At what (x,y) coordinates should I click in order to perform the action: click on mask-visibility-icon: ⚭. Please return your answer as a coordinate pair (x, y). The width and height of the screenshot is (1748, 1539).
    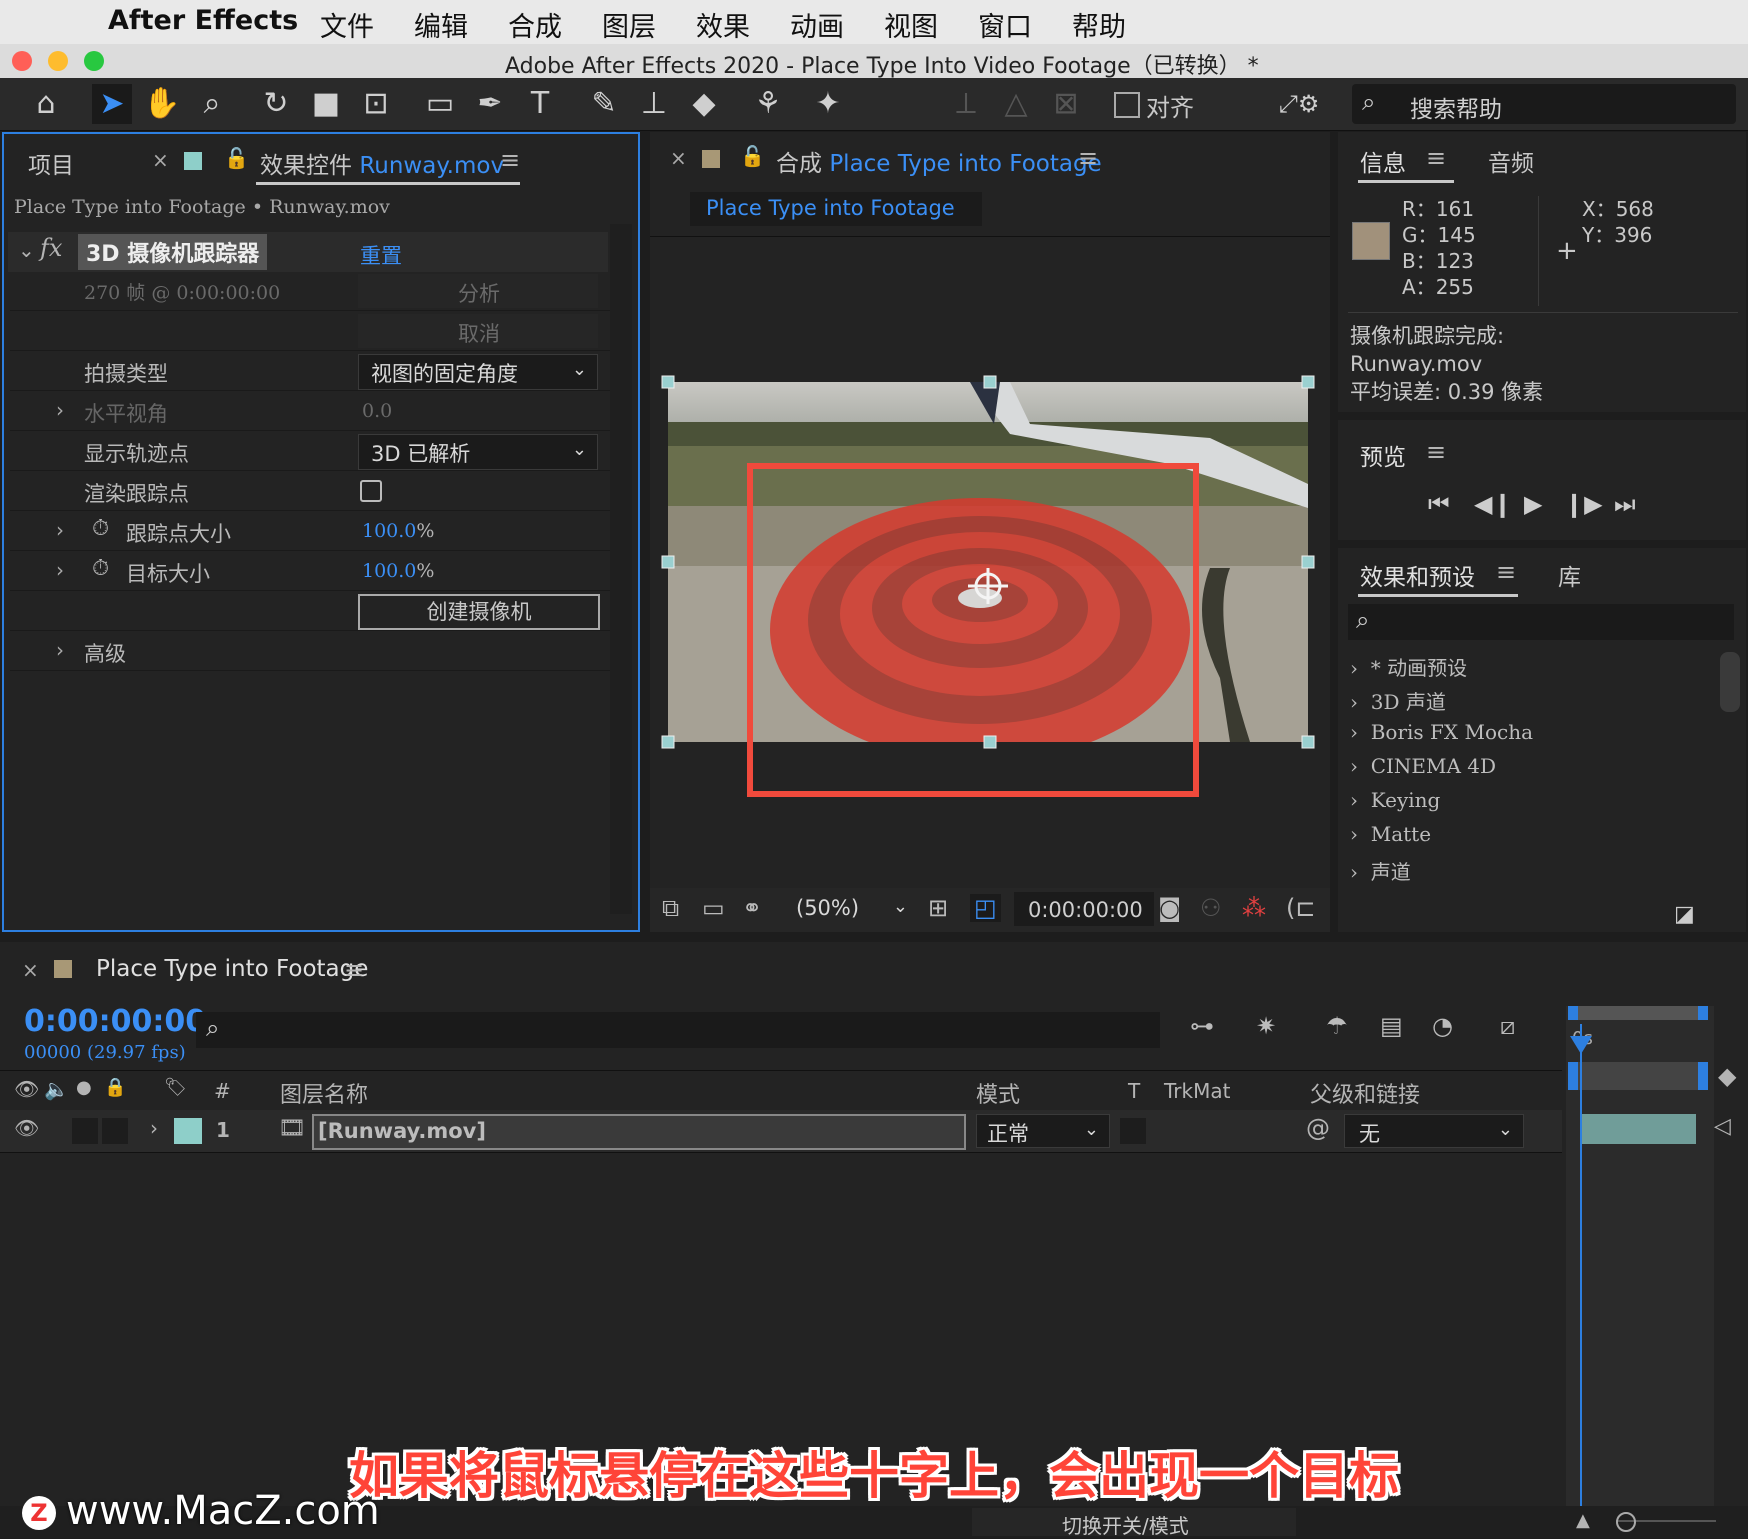
    Looking at the image, I should click on (752, 908).